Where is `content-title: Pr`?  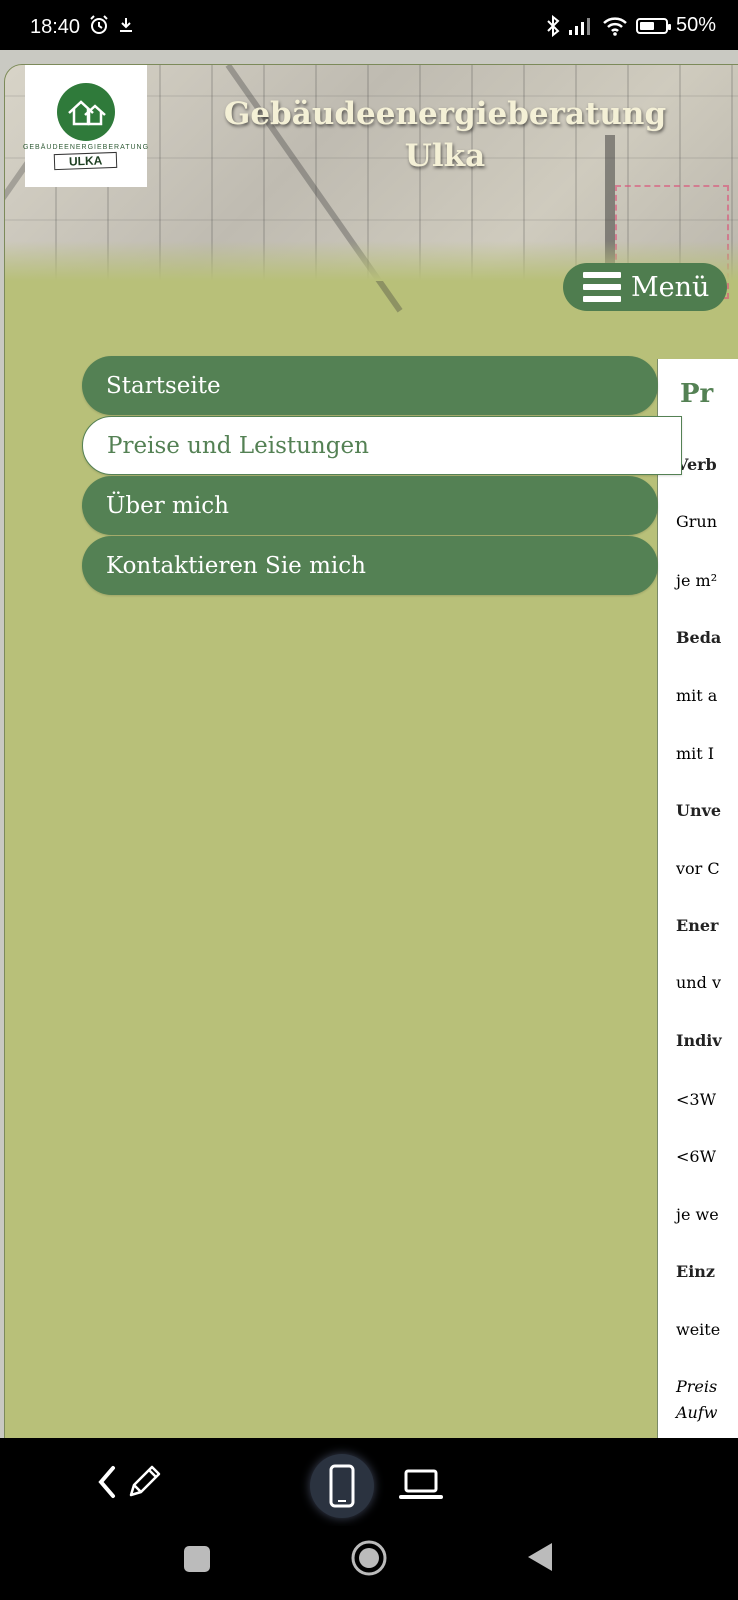
content-title: Pr is located at coordinates (697, 394).